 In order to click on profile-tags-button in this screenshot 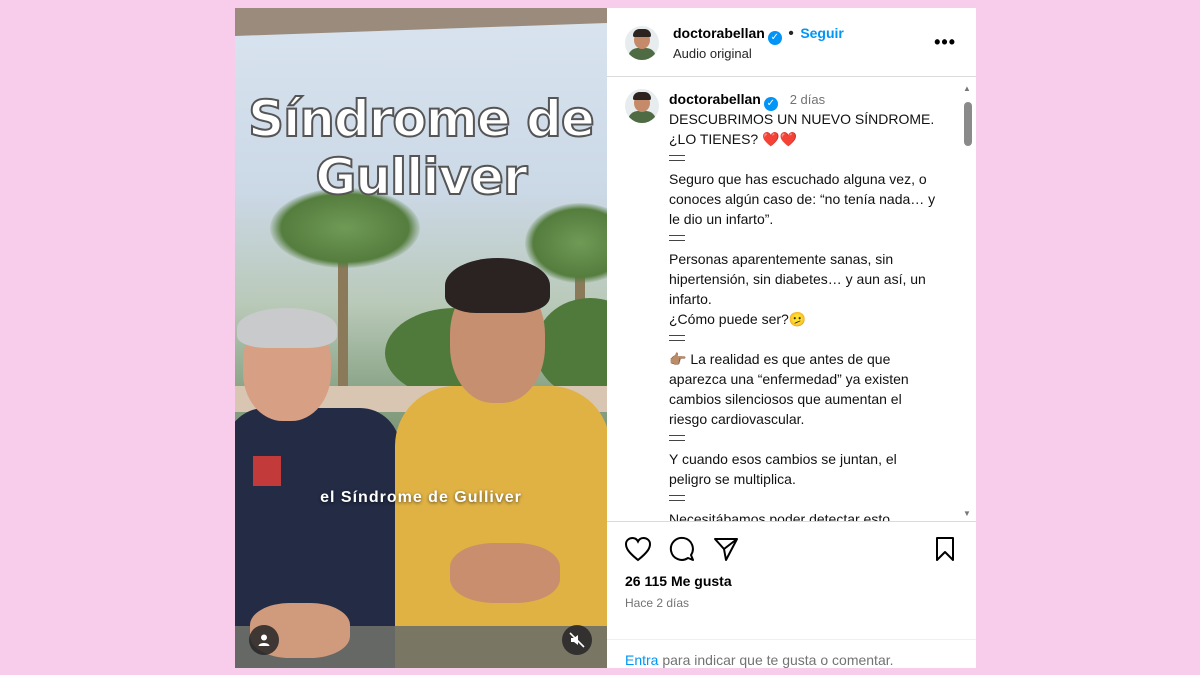, I will do `click(264, 640)`.